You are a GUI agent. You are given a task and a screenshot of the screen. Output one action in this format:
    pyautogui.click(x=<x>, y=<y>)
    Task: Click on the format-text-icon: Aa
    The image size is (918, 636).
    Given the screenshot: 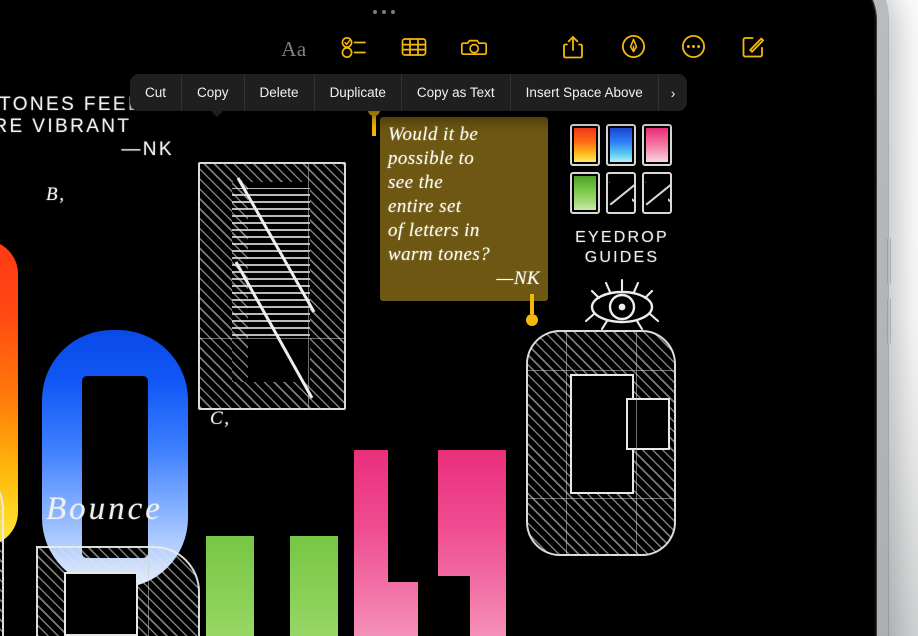 What is the action you would take?
    pyautogui.click(x=294, y=48)
    